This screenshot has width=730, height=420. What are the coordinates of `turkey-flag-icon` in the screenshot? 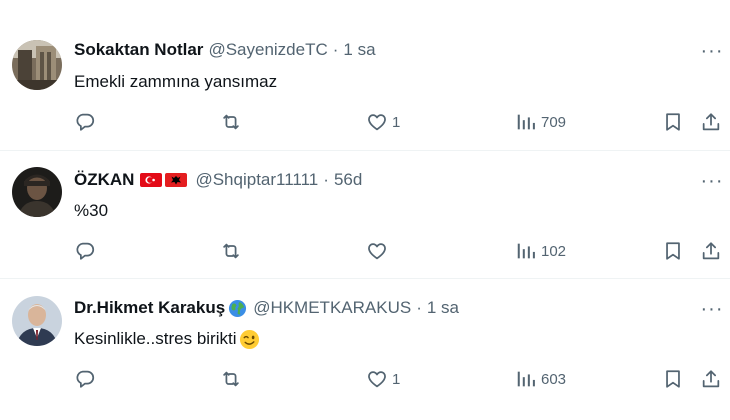 It's located at (151, 180).